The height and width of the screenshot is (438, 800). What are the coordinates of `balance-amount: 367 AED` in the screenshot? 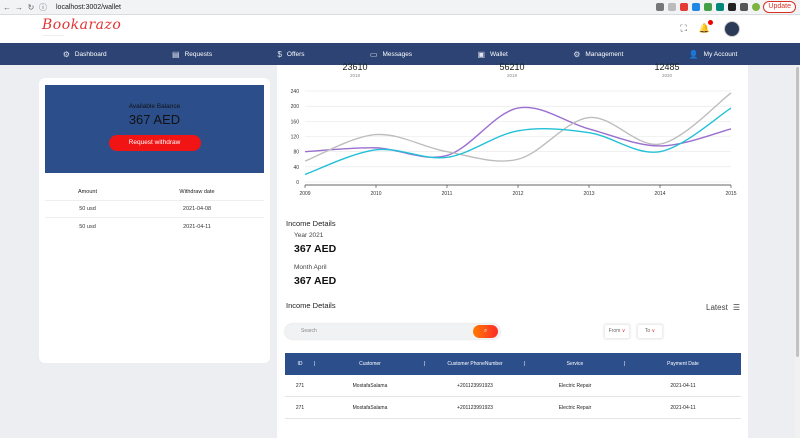 It's located at (154, 119).